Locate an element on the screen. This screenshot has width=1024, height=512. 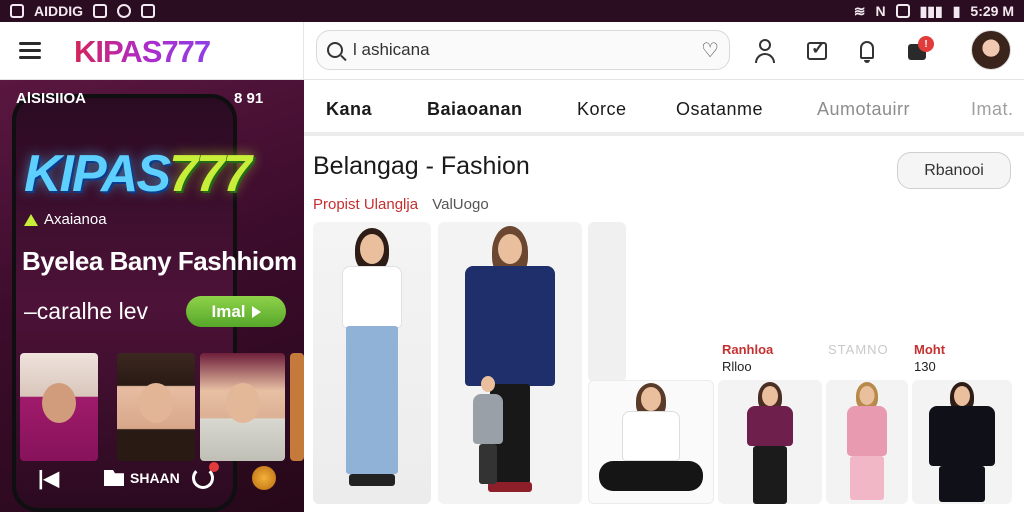
account-icon is located at coordinates (765, 51).